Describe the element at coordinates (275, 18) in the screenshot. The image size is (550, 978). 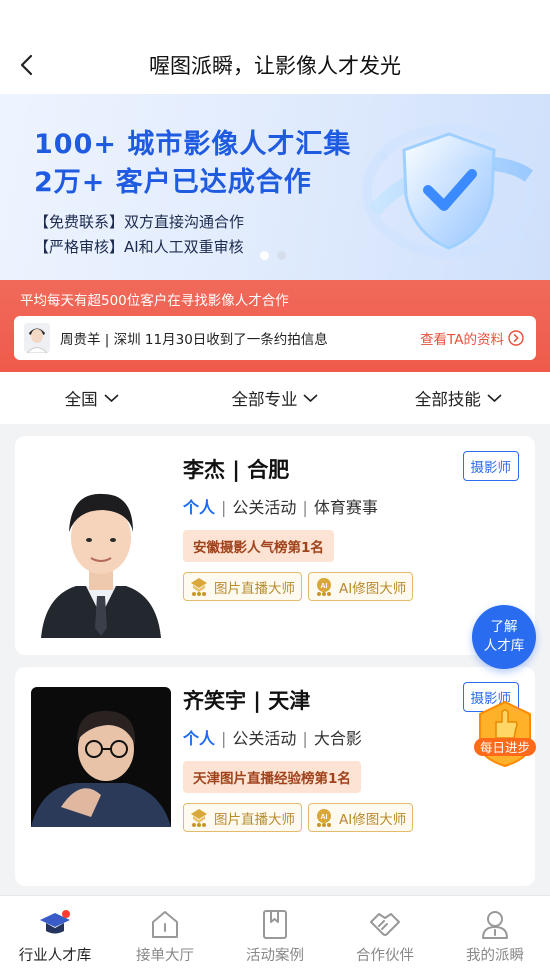
I see `status-bar` at that location.